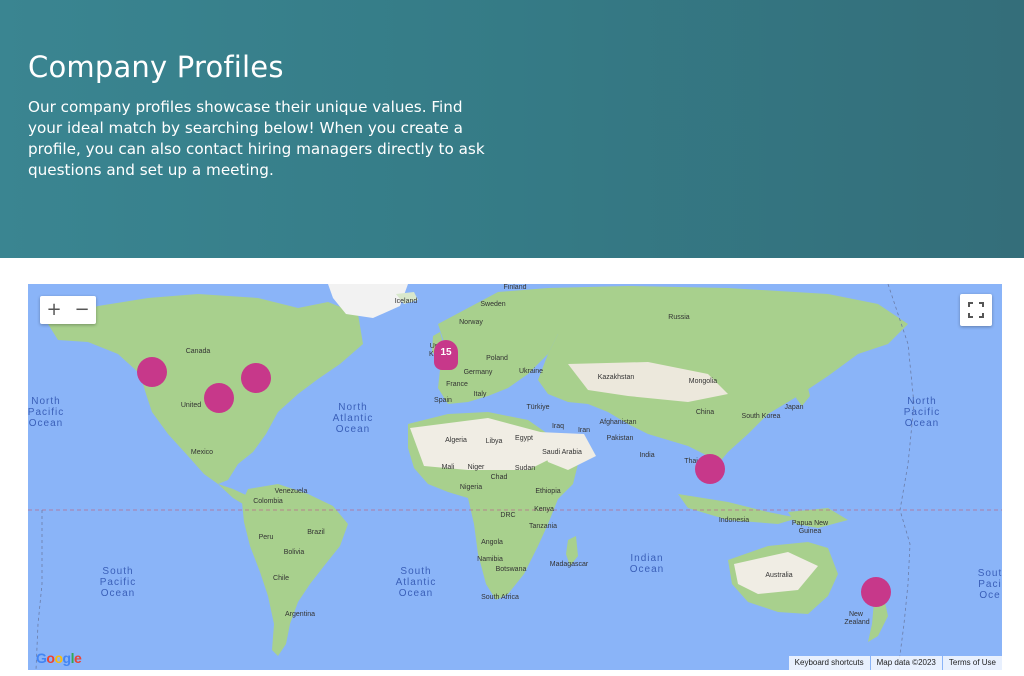  I want to click on place-label: Iceland, so click(406, 301).